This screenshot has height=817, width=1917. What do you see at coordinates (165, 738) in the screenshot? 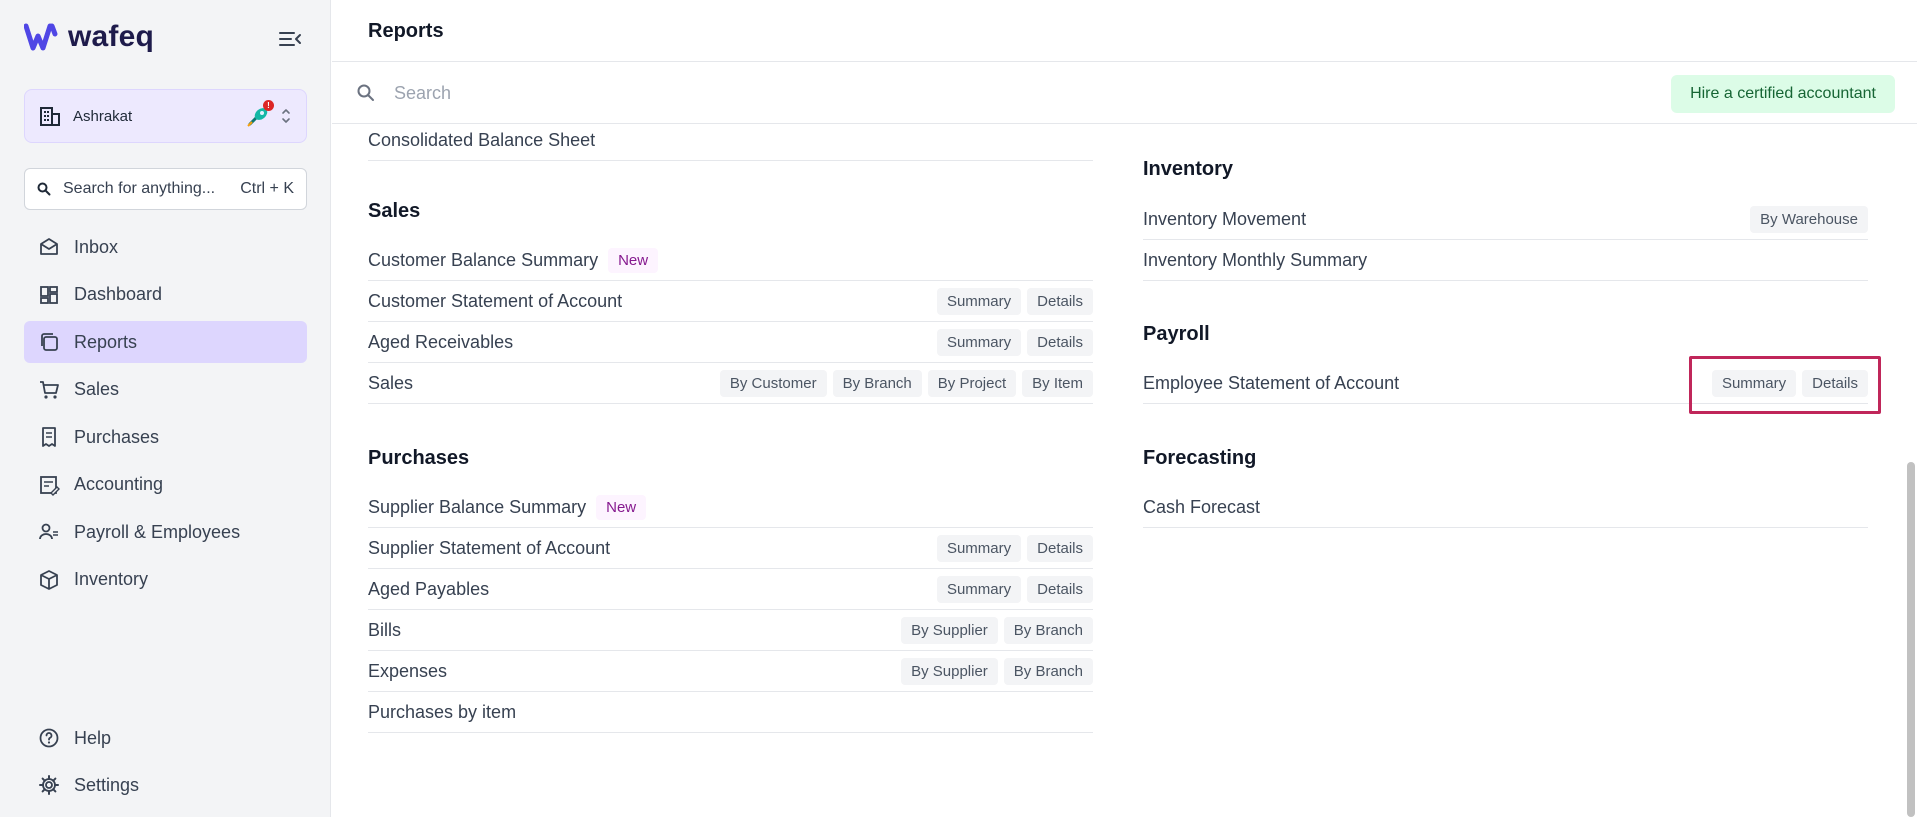
I see `sidebar-item-help: Help` at bounding box center [165, 738].